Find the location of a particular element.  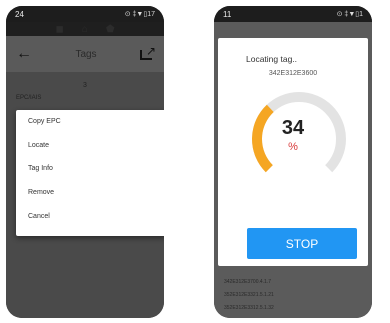

status-icons: ⊙ ‡▼▯17 is located at coordinates (139, 14).